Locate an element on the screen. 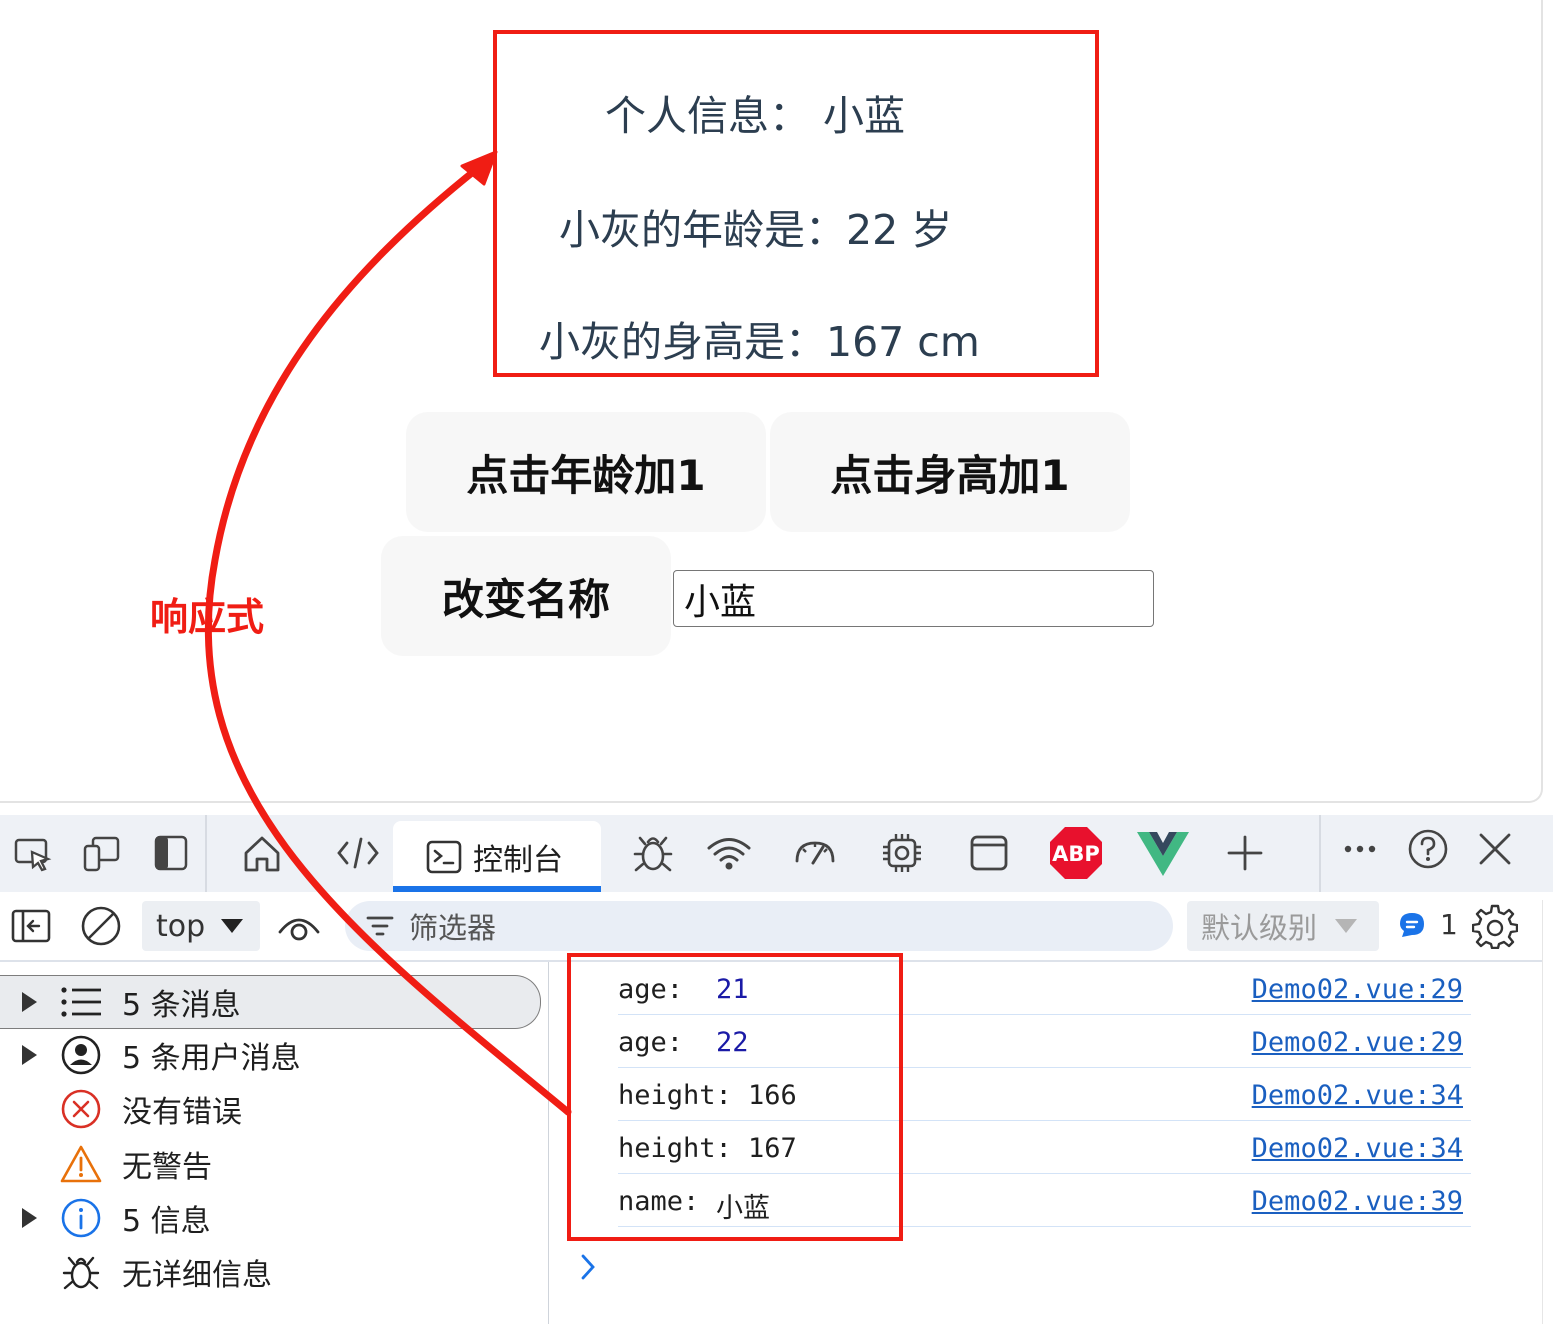 The image size is (1553, 1324). context-value: top is located at coordinates (181, 926).